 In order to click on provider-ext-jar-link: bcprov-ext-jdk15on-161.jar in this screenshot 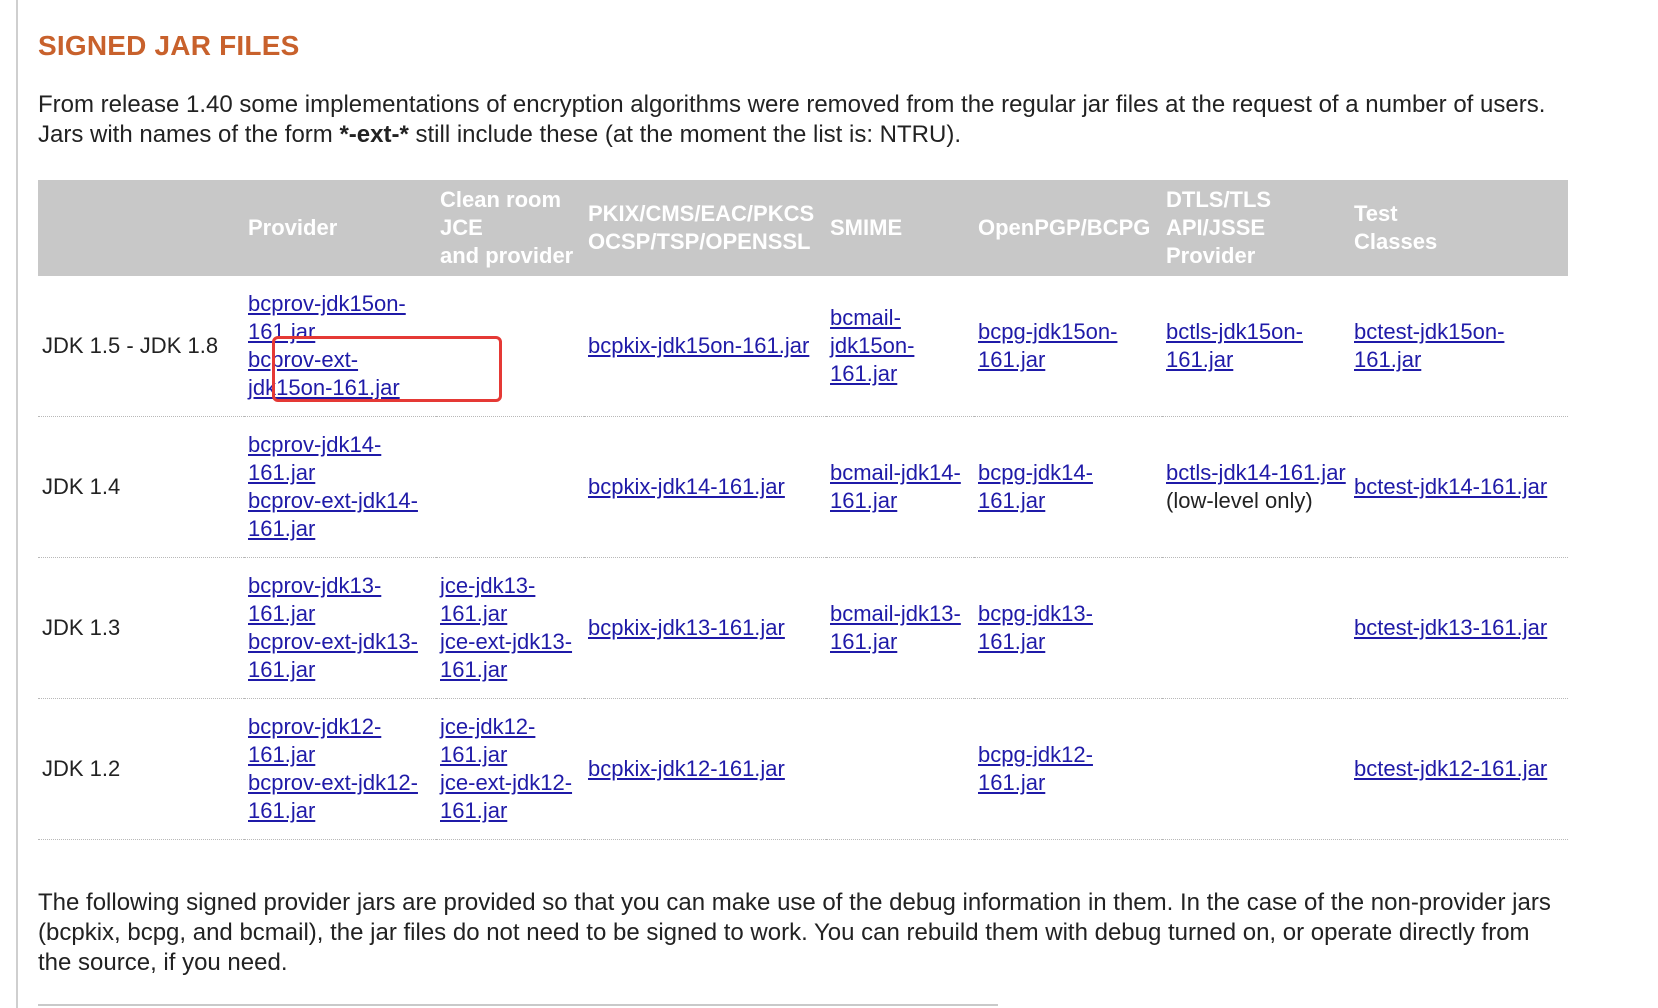, I will do `click(341, 374)`.